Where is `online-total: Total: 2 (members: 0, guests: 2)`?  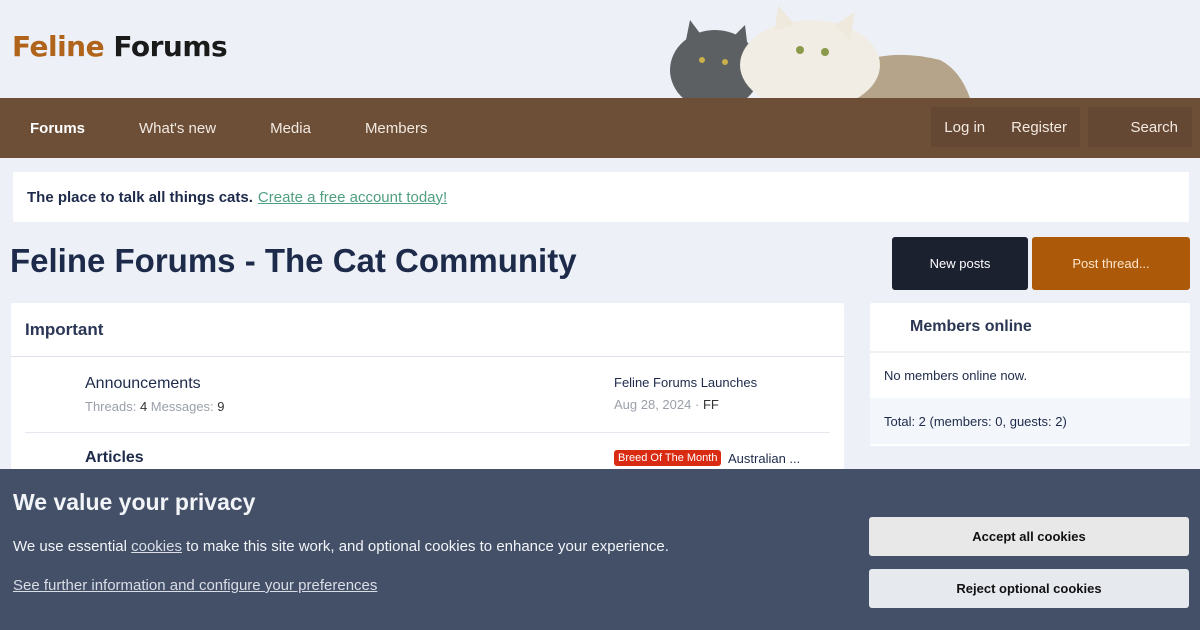
online-total: Total: 2 (members: 0, guests: 2) is located at coordinates (1030, 421).